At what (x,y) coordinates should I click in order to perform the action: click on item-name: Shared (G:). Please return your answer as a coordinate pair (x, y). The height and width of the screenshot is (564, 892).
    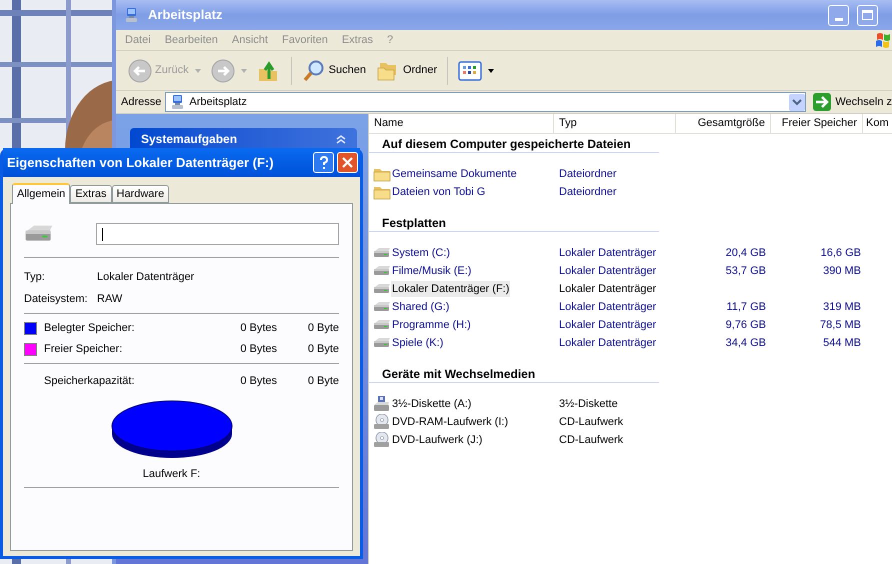
    Looking at the image, I should click on (420, 307).